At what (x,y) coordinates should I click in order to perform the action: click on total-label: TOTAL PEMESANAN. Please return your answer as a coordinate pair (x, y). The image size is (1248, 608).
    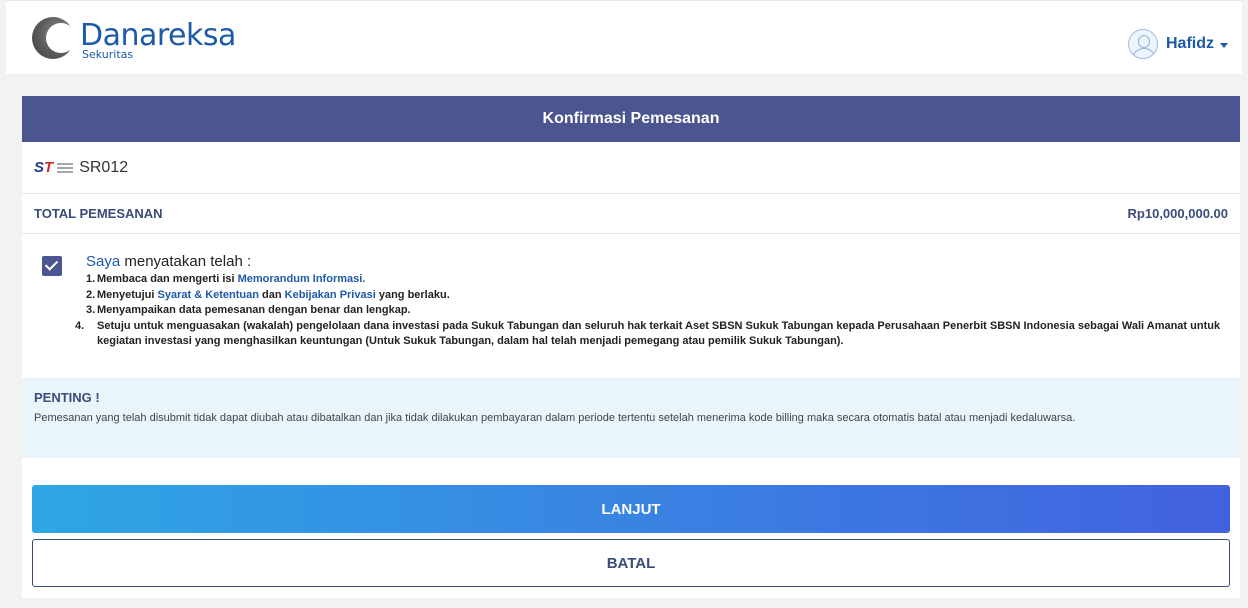
    Looking at the image, I should click on (98, 213).